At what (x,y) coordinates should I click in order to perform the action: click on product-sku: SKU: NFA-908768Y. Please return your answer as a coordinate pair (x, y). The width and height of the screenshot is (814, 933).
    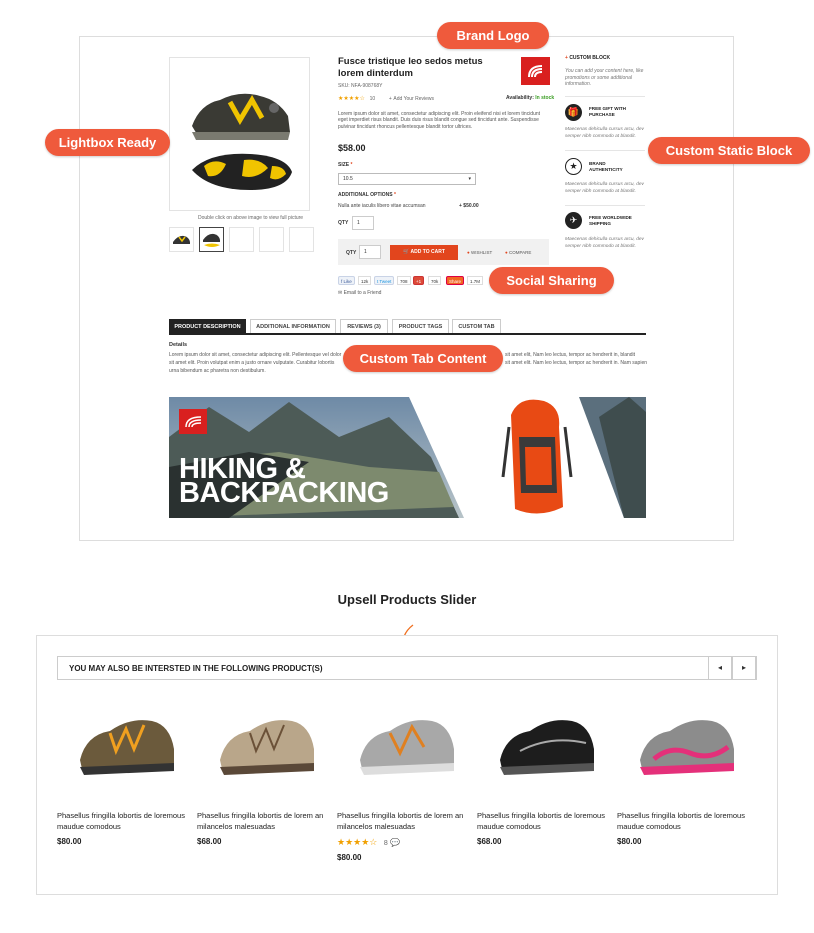
    Looking at the image, I should click on (360, 86).